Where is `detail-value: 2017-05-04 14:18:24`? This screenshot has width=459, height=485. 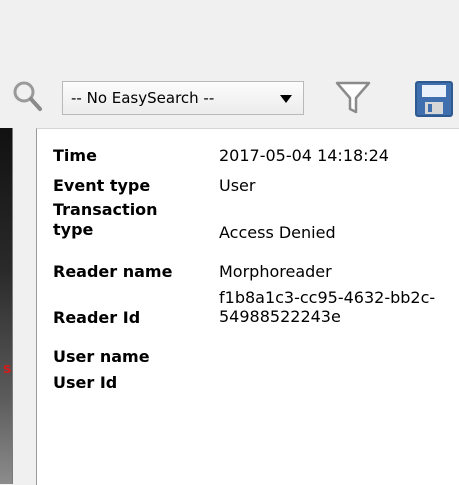 detail-value: 2017-05-04 14:18:24 is located at coordinates (304, 155).